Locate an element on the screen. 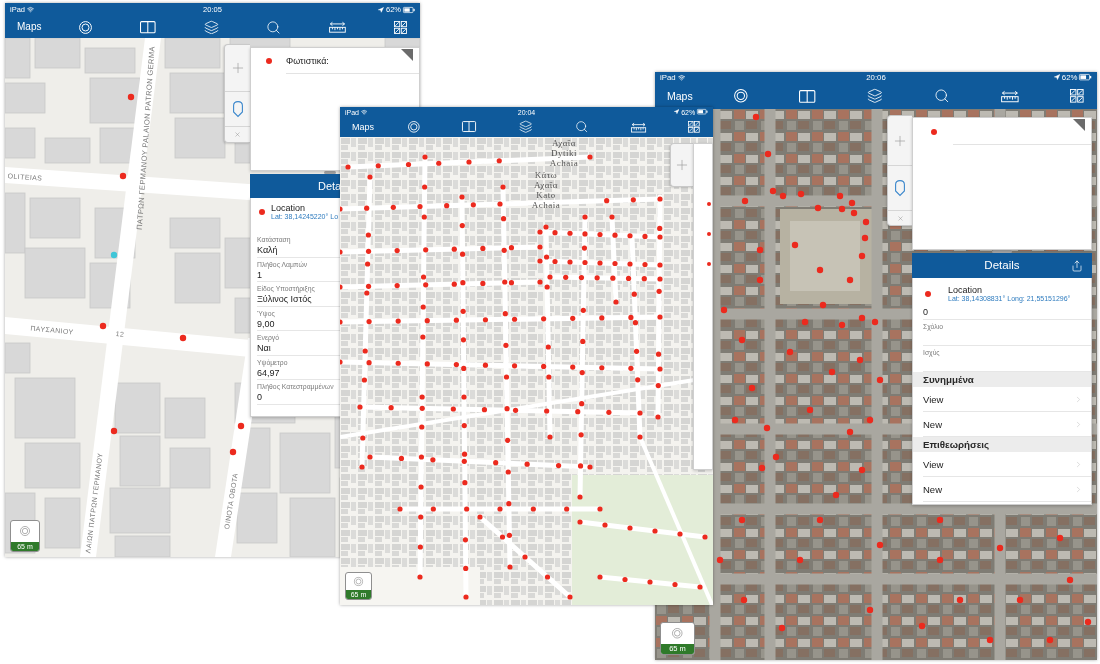  drag-handle is located at coordinates (1002, 251).